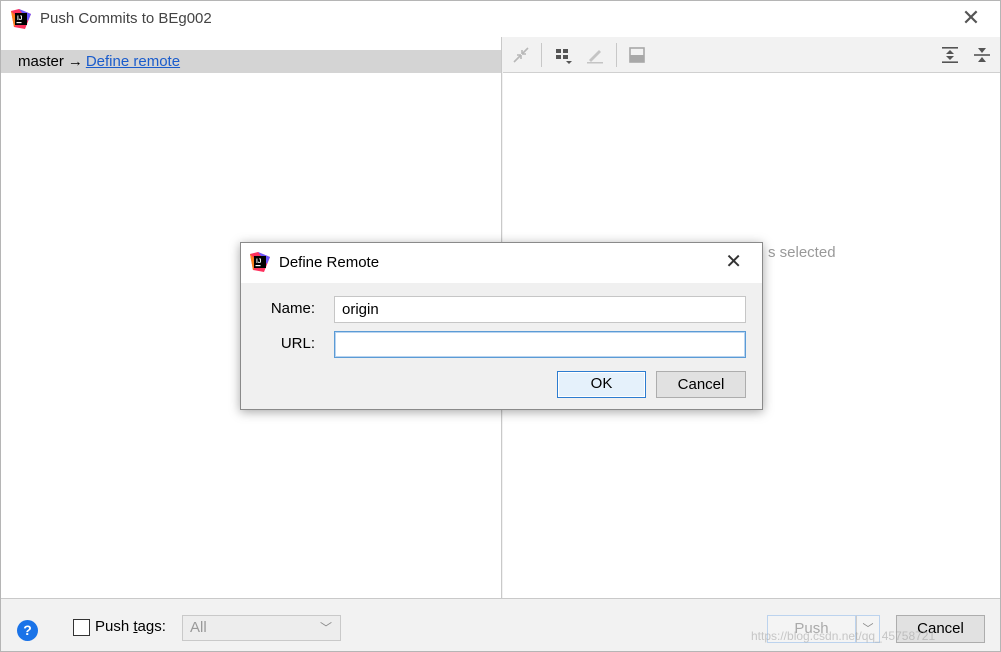 The width and height of the screenshot is (1001, 652). Describe the element at coordinates (601, 384) in the screenshot. I see `ok-button: OK` at that location.